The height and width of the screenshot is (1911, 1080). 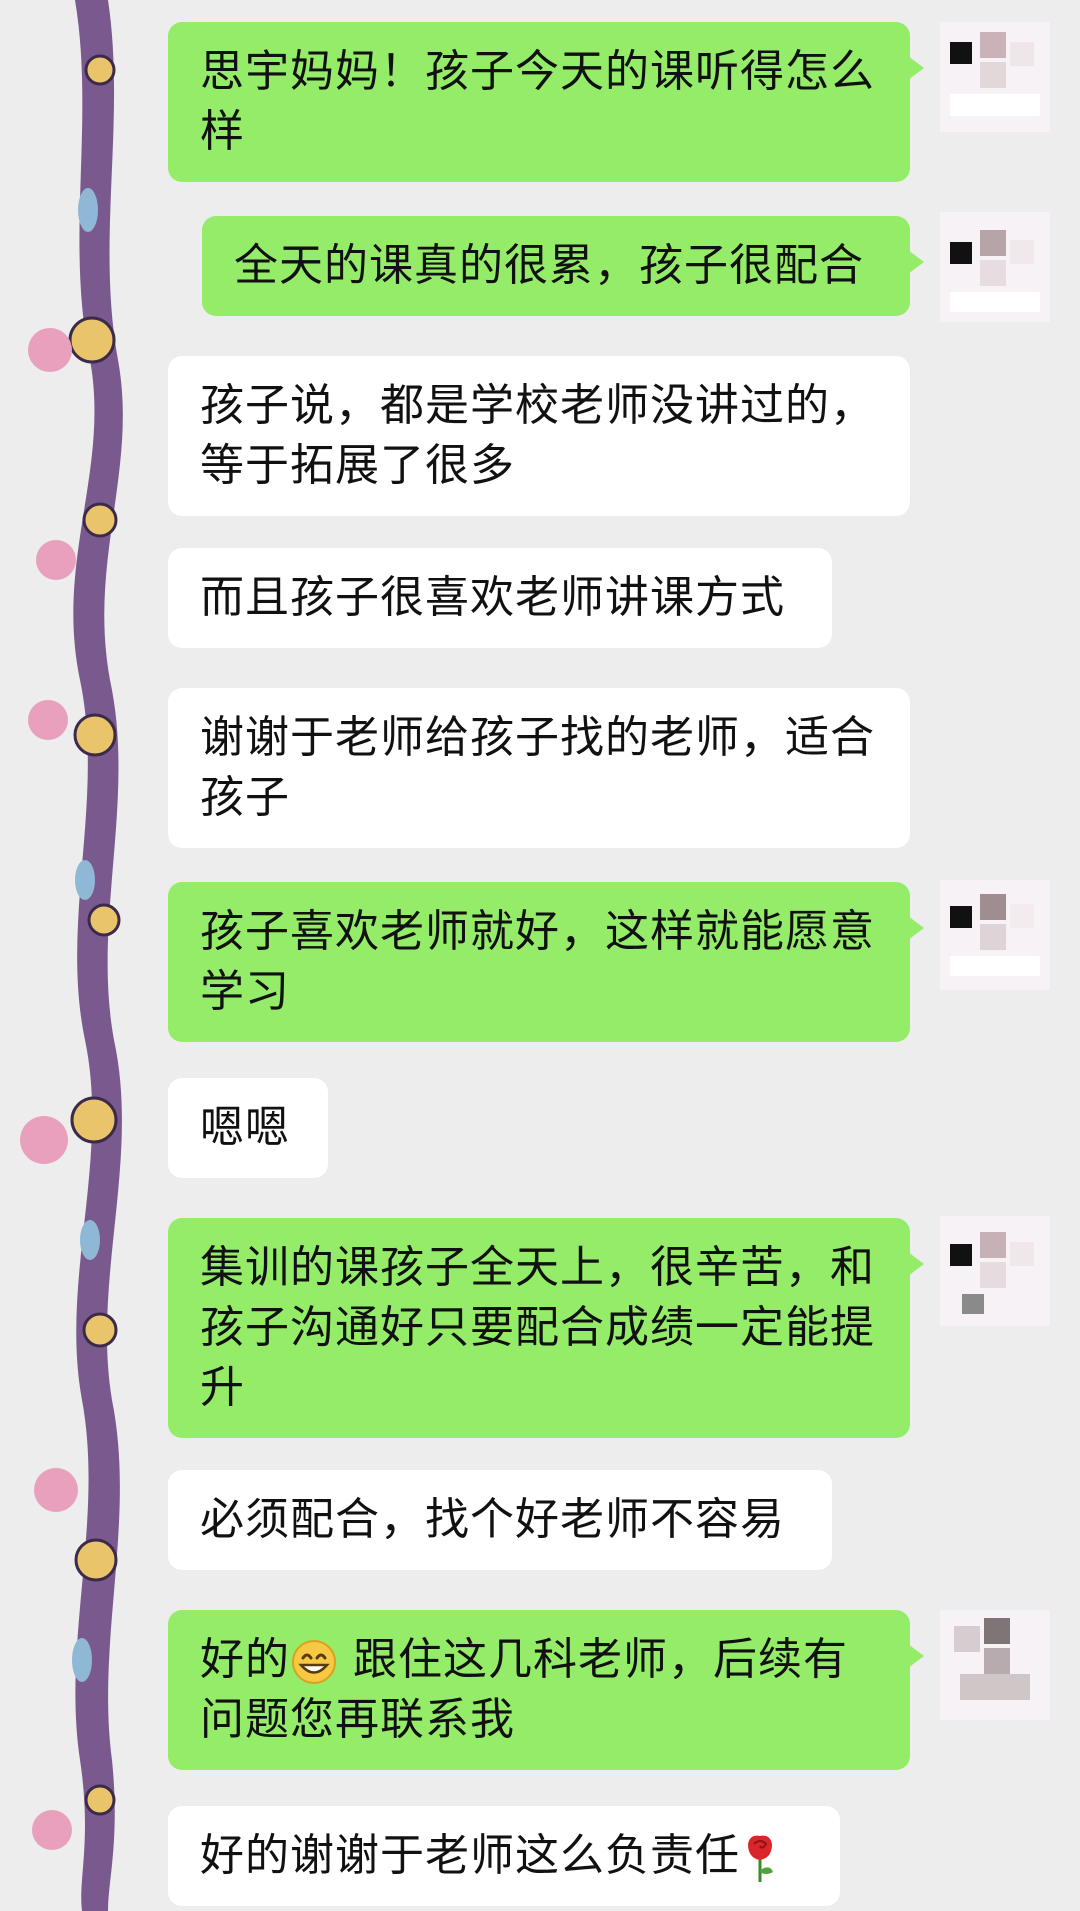 I want to click on rose-bloom, so click(x=760, y=1847).